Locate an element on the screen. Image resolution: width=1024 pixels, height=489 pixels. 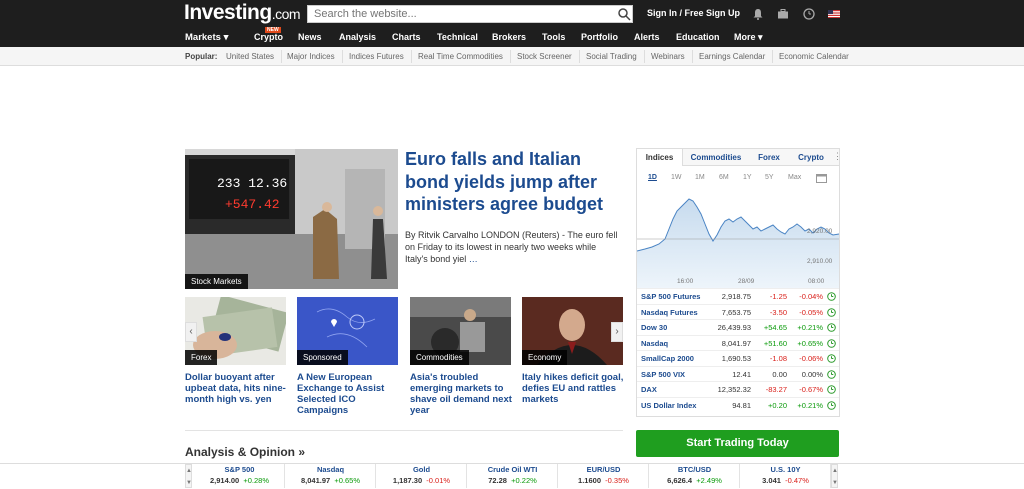
range-1m: 1M is located at coordinates (700, 177).